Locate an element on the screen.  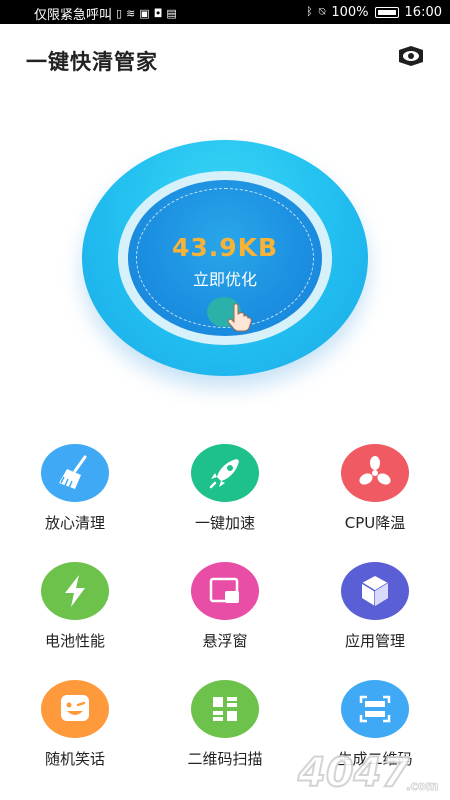
junk-size-value: 43.9KB is located at coordinates (225, 247).